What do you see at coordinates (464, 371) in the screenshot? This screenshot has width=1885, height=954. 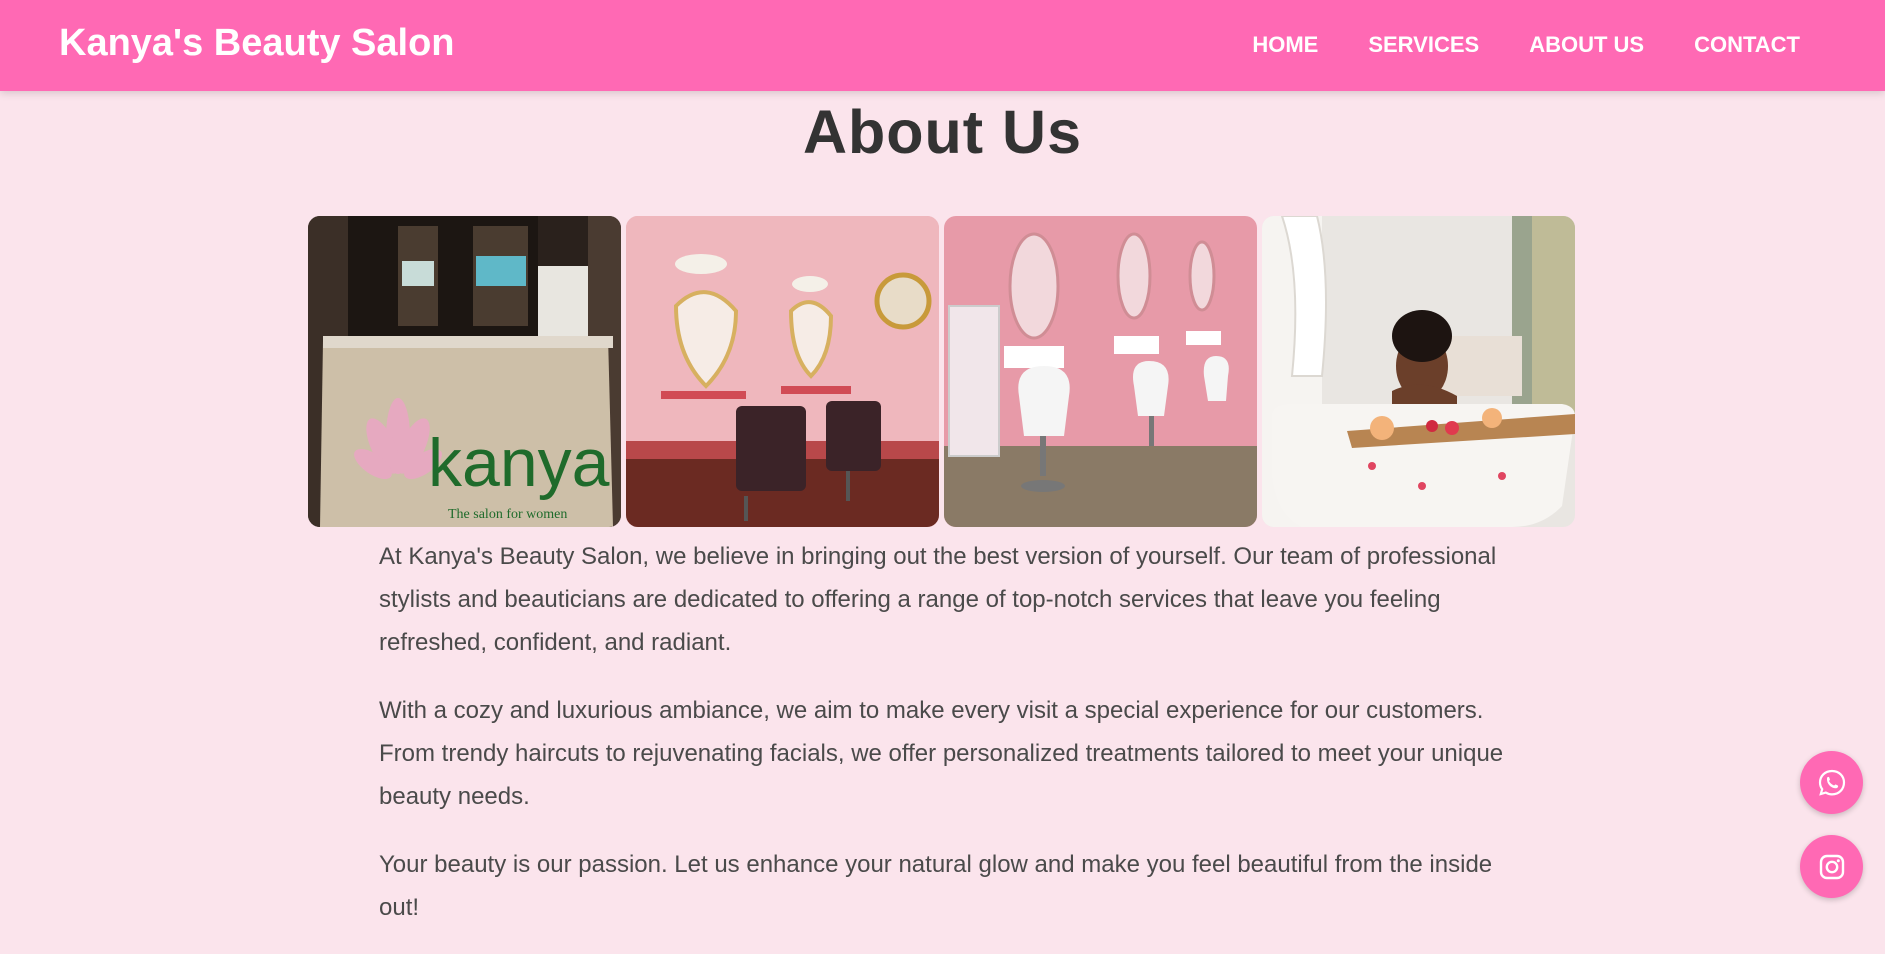 I see `reception-desk-photo: kanya The salon for women` at bounding box center [464, 371].